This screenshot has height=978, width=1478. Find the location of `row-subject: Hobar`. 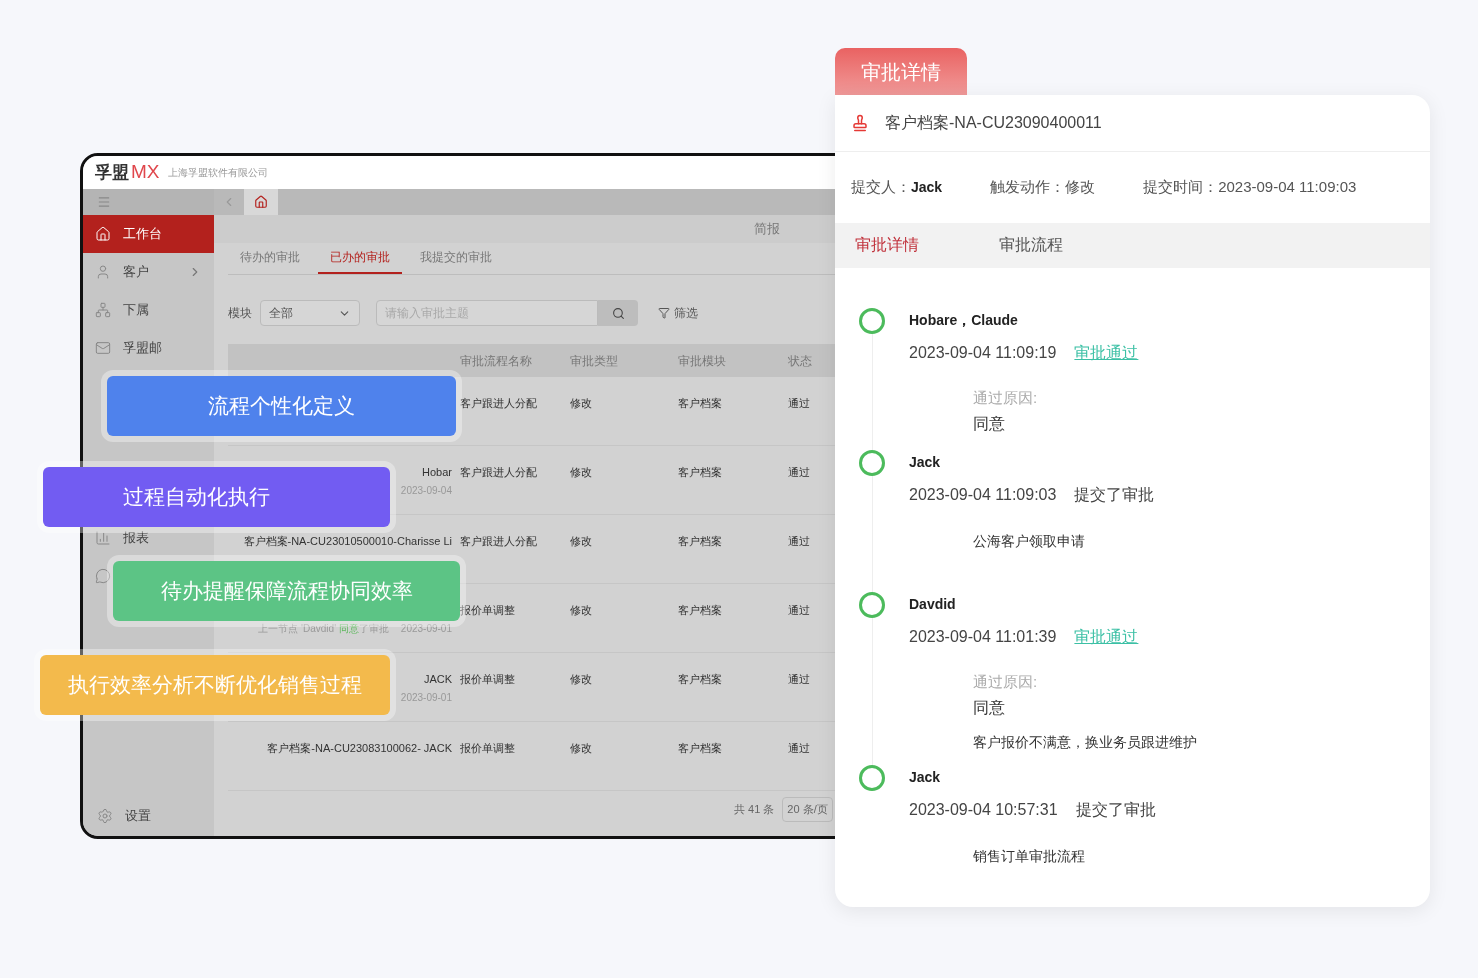

row-subject: Hobar is located at coordinates (437, 471).